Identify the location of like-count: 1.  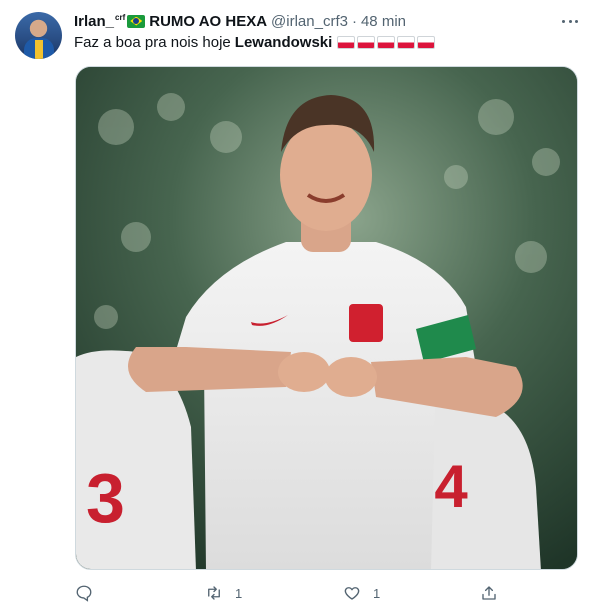
(377, 593).